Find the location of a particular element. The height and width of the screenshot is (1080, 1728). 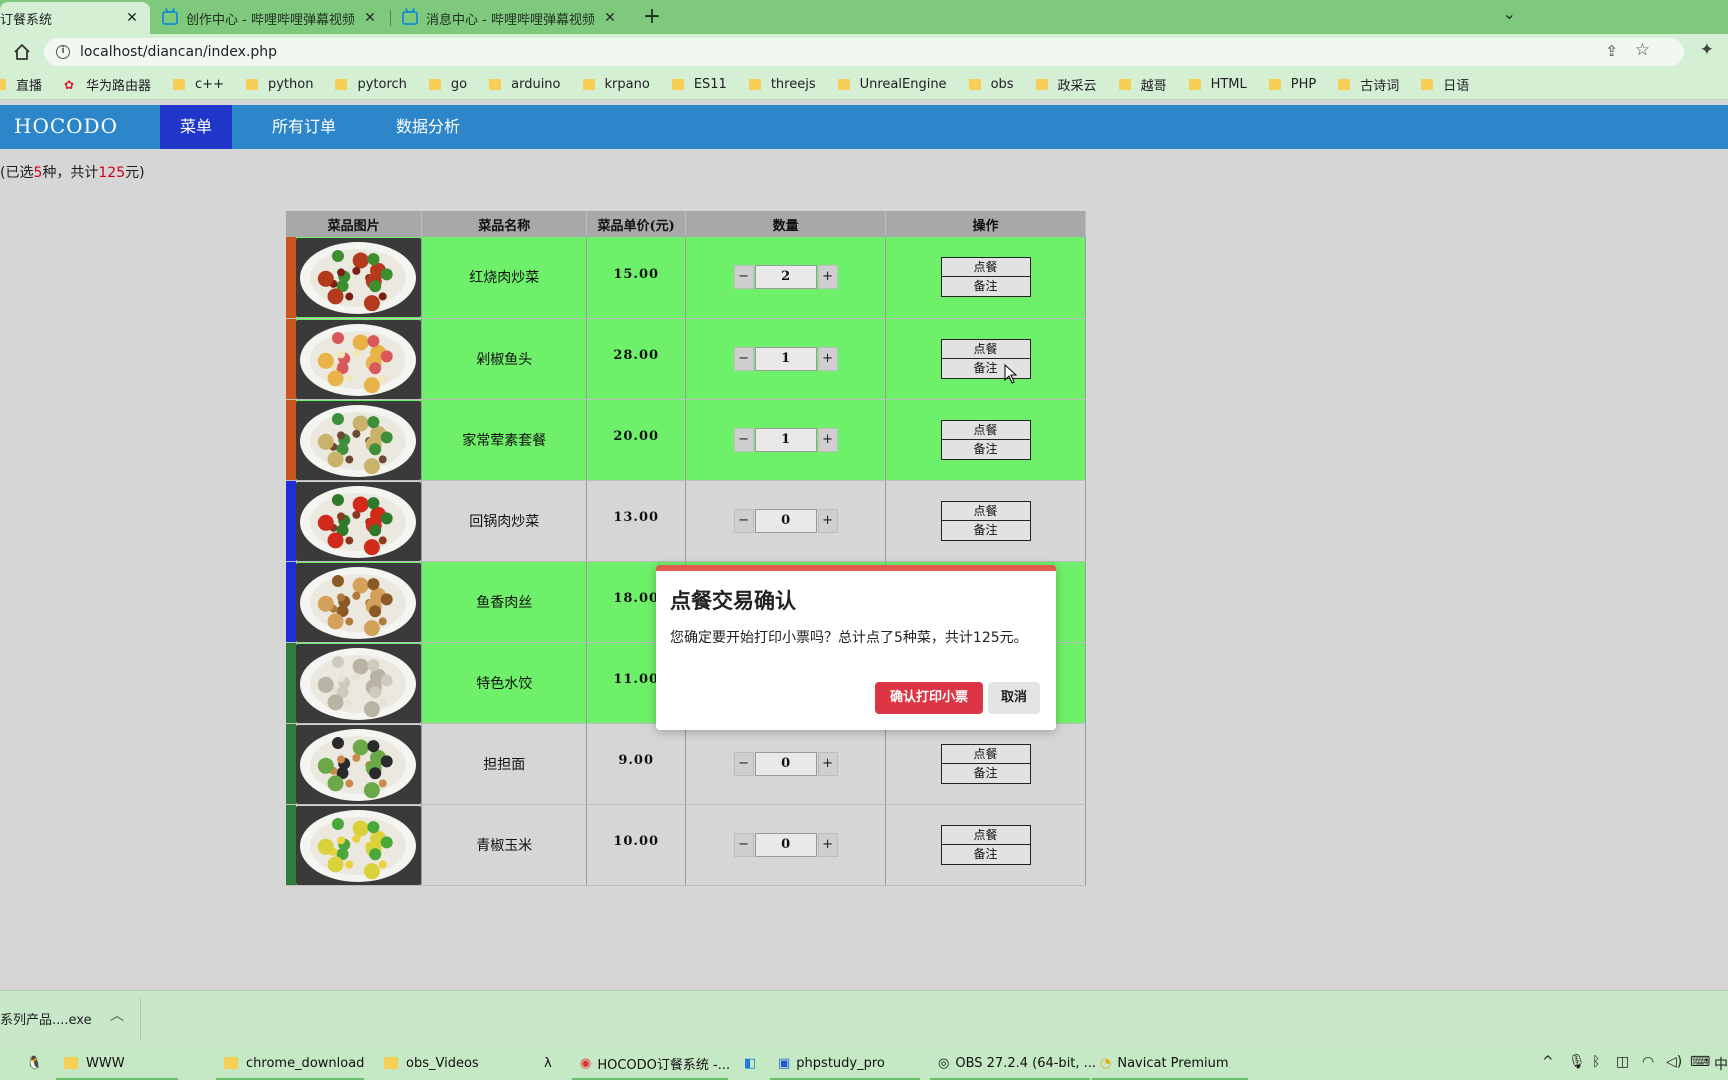

bookmark-item: 直播 is located at coordinates (21, 84).